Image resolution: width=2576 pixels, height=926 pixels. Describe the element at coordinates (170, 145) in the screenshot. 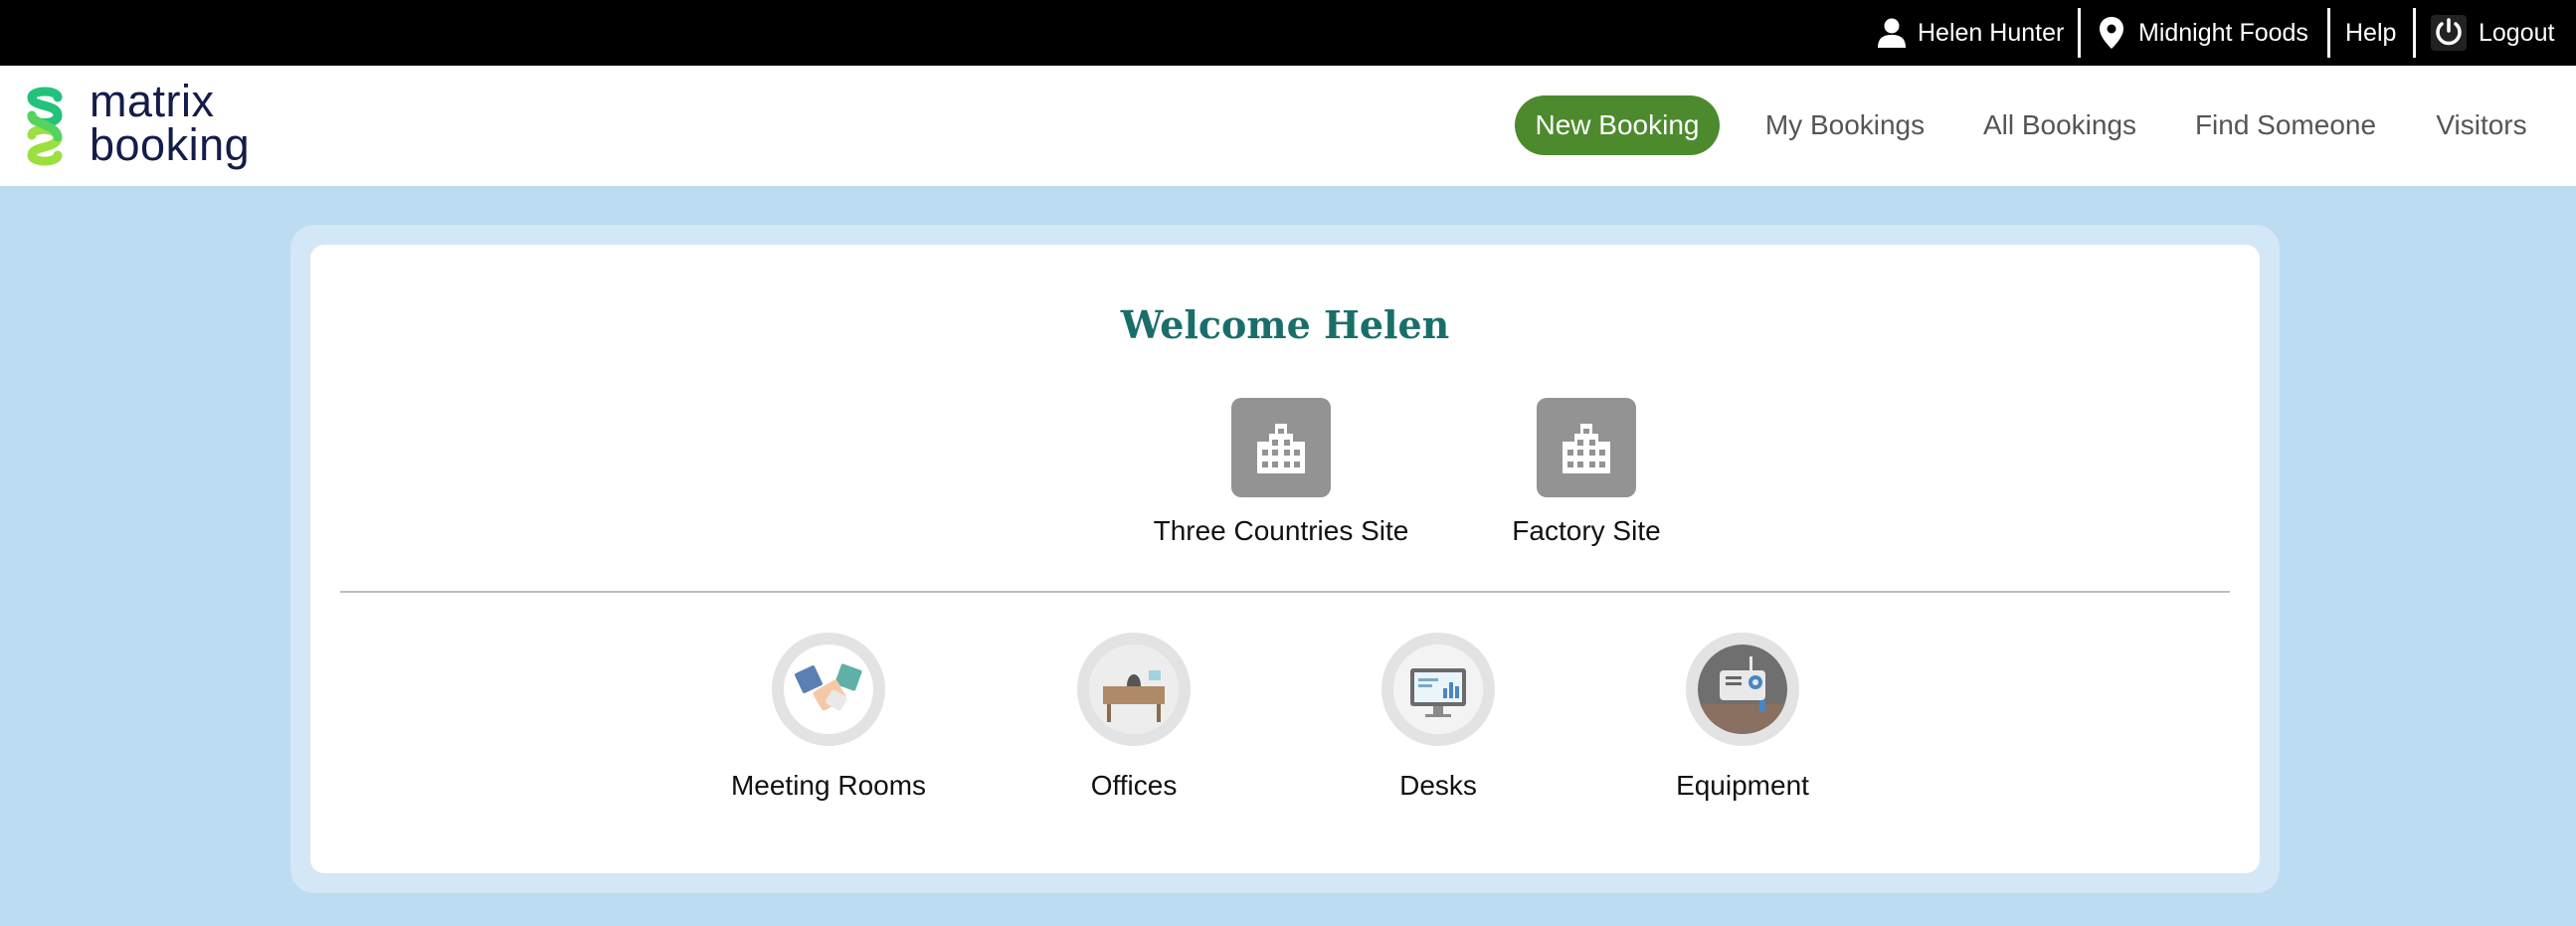

I see `logo-line-2: booking` at that location.